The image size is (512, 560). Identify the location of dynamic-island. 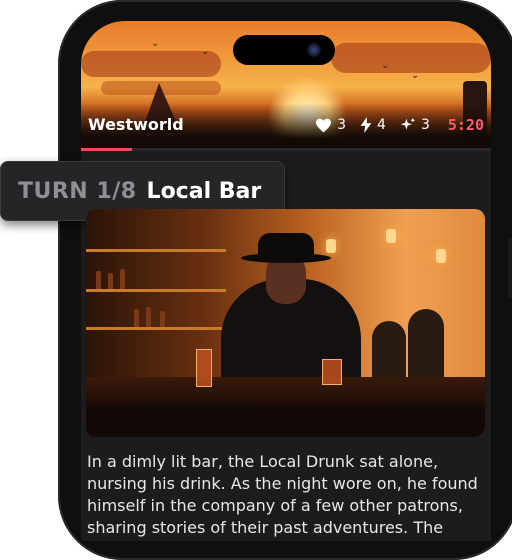
(284, 50).